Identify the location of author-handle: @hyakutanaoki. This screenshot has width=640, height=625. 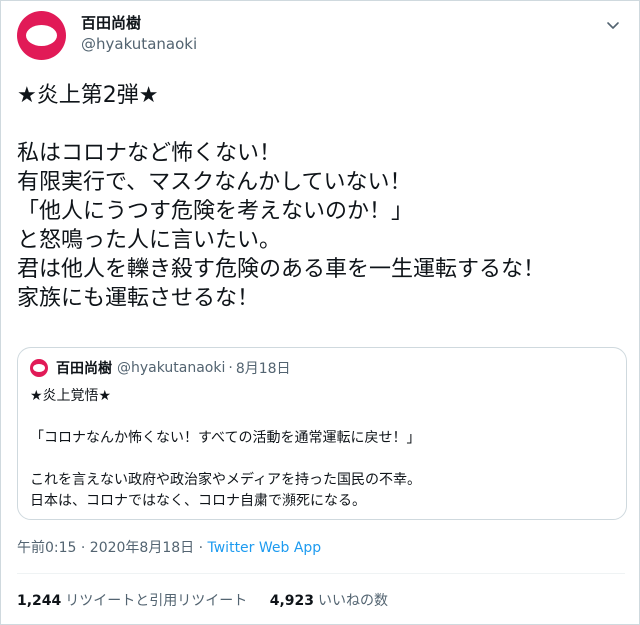
(139, 44).